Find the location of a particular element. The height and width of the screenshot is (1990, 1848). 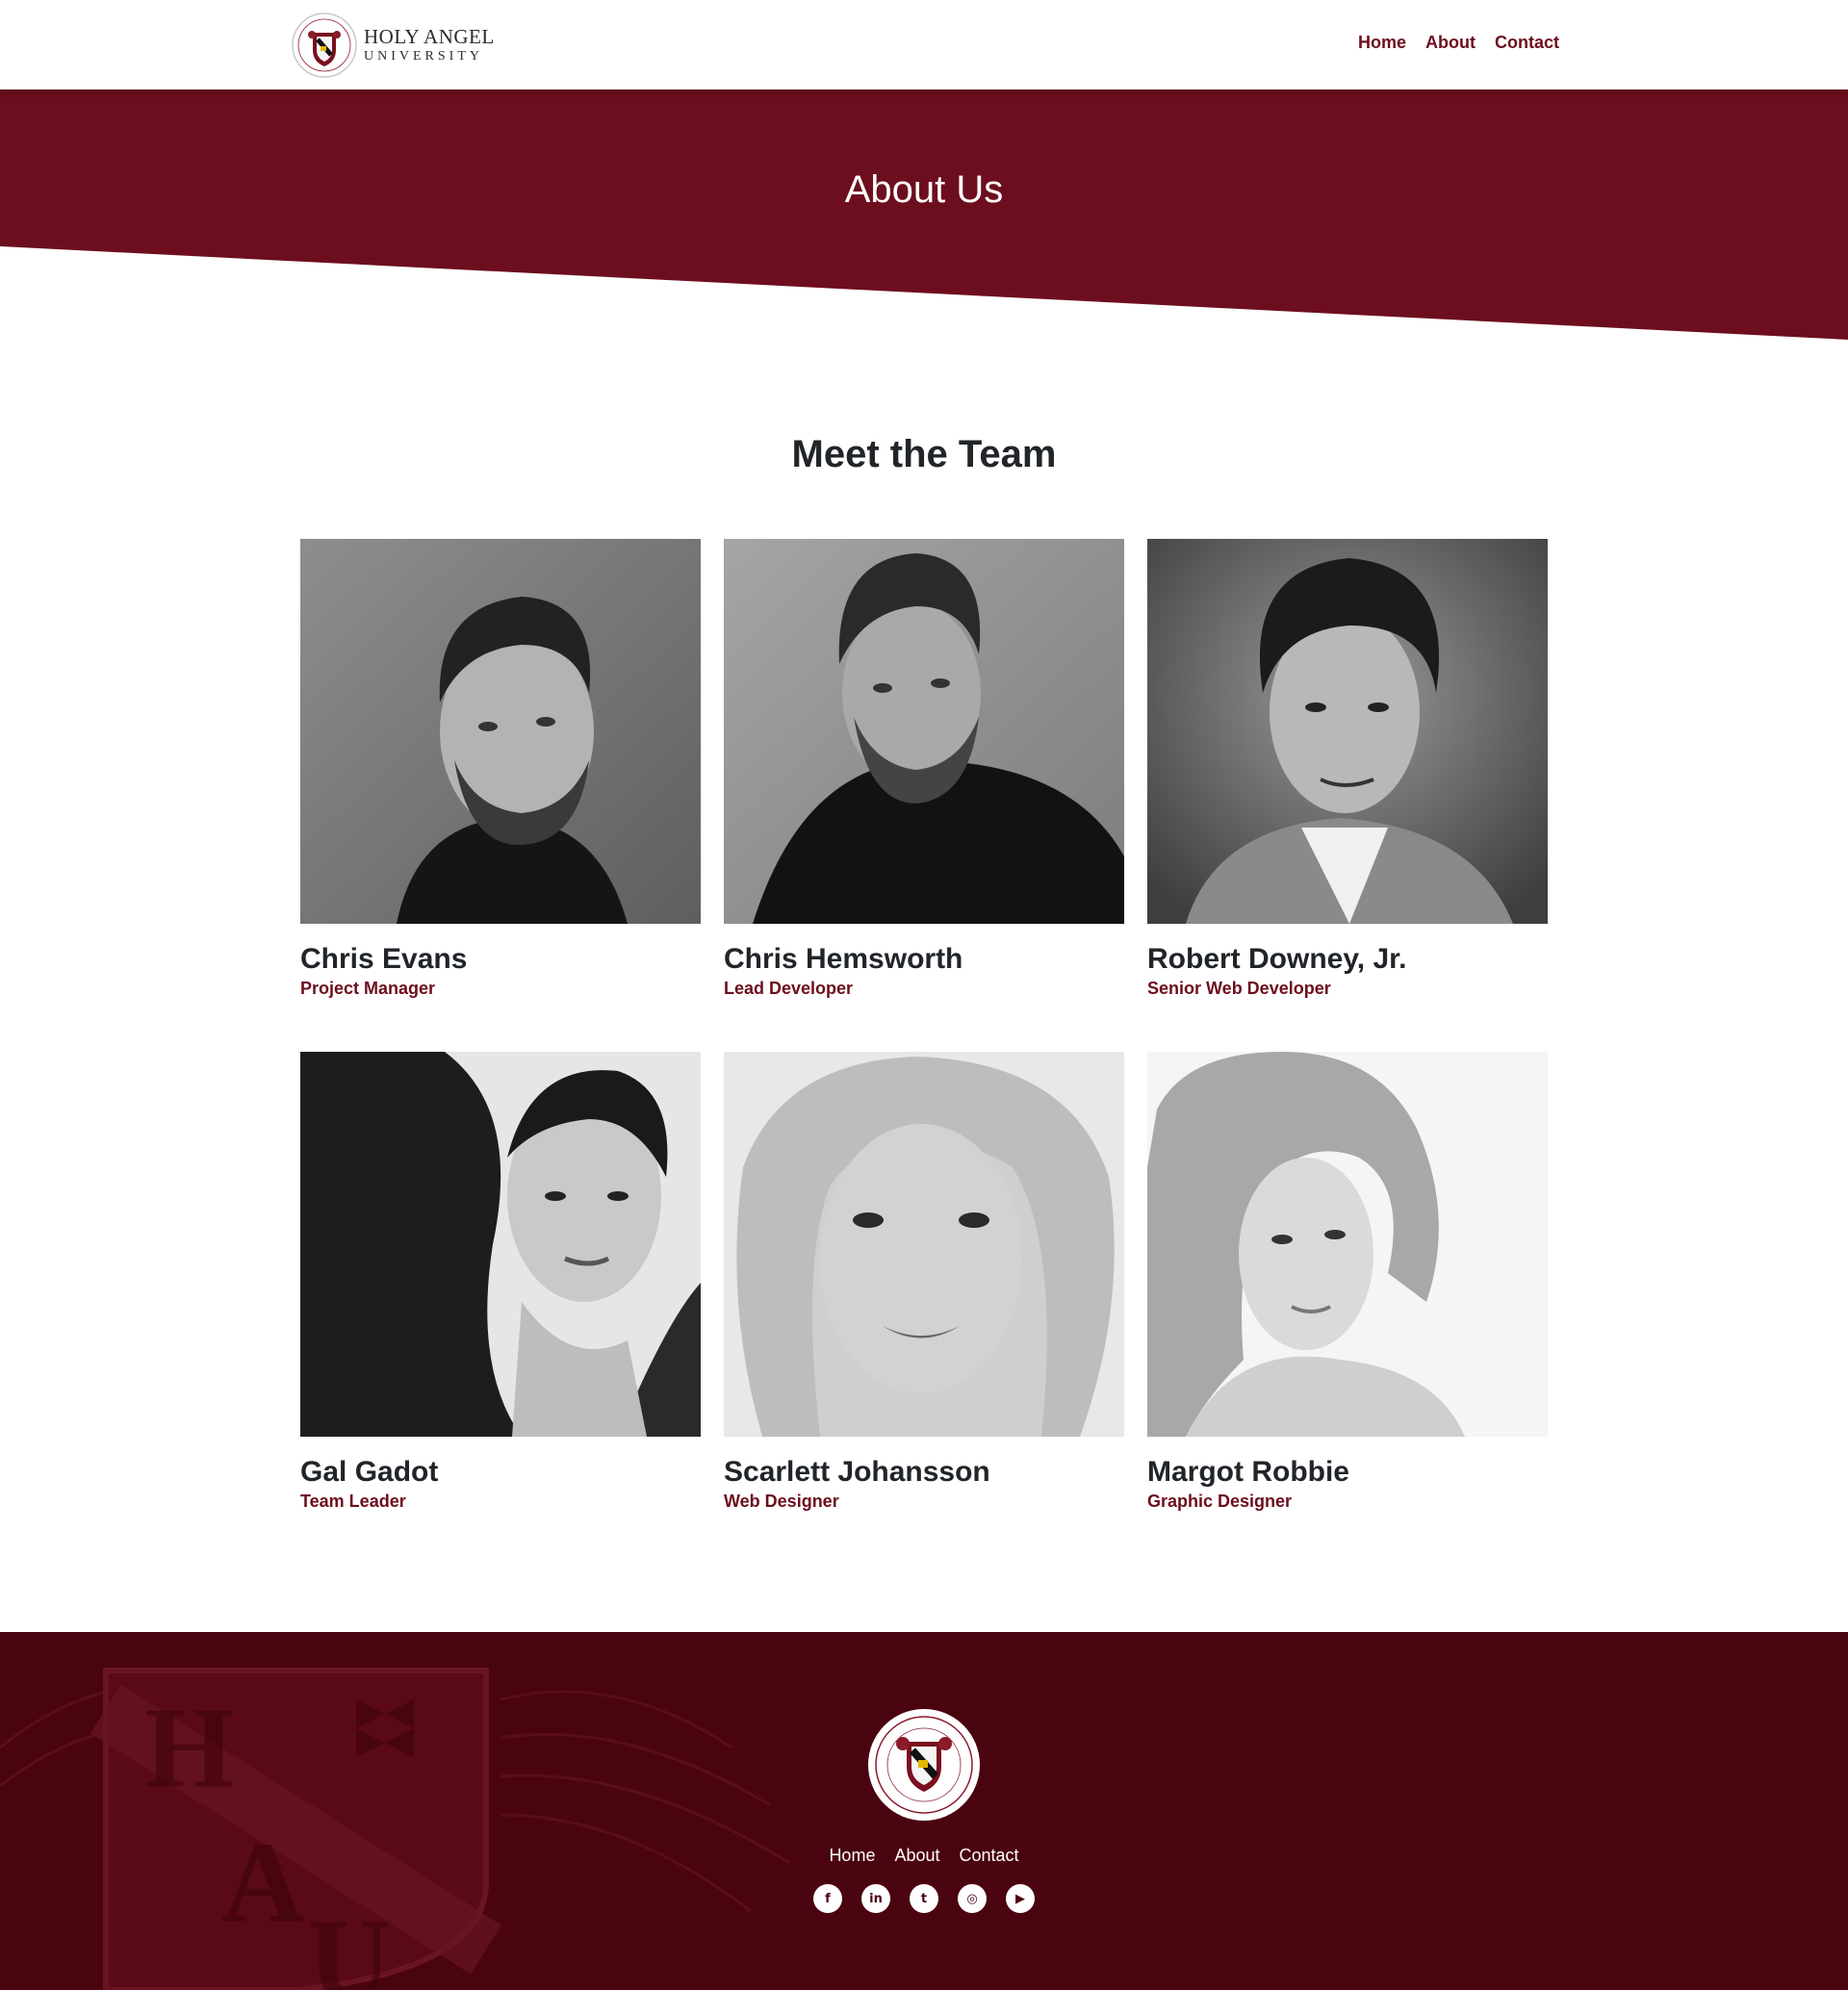

youtube-icon: ▶ is located at coordinates (1020, 1898).